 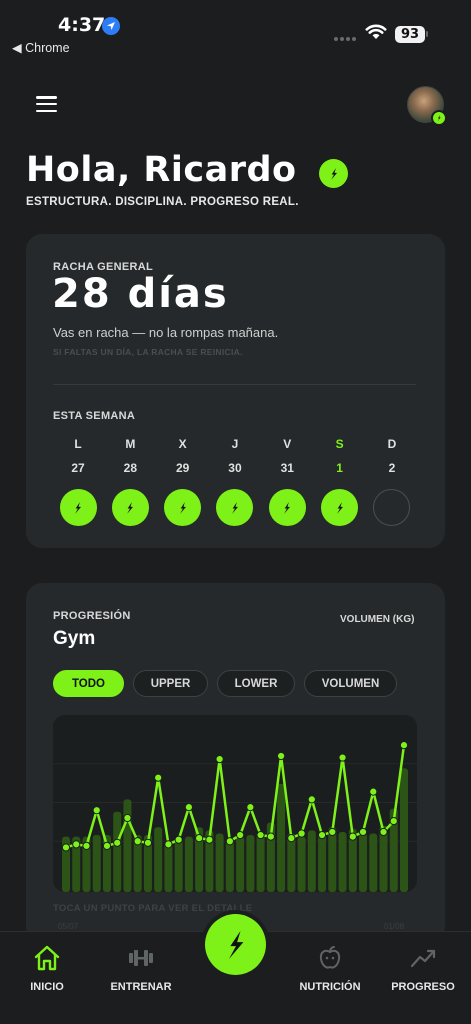 I want to click on day-number: 1, so click(x=339, y=468).